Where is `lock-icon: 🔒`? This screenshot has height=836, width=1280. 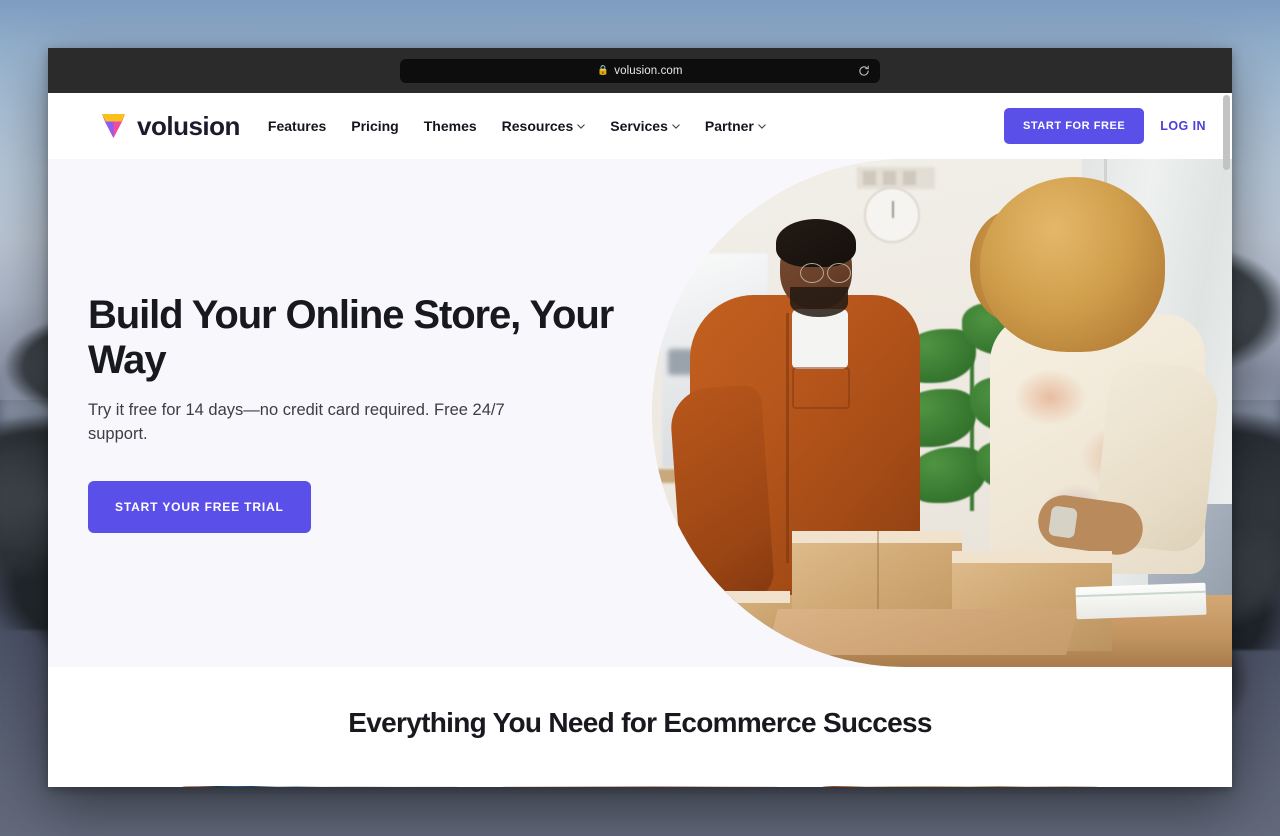
lock-icon: 🔒 is located at coordinates (603, 70).